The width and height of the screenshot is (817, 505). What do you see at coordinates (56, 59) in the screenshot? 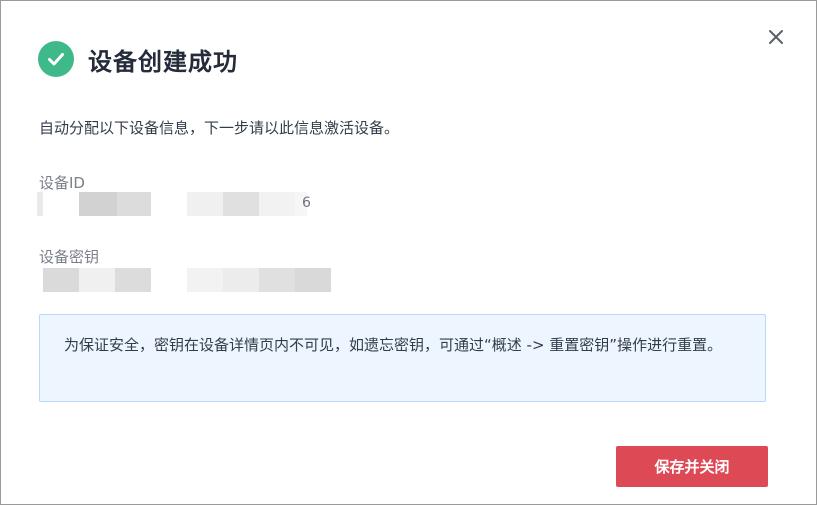
I see `check-circle-icon` at bounding box center [56, 59].